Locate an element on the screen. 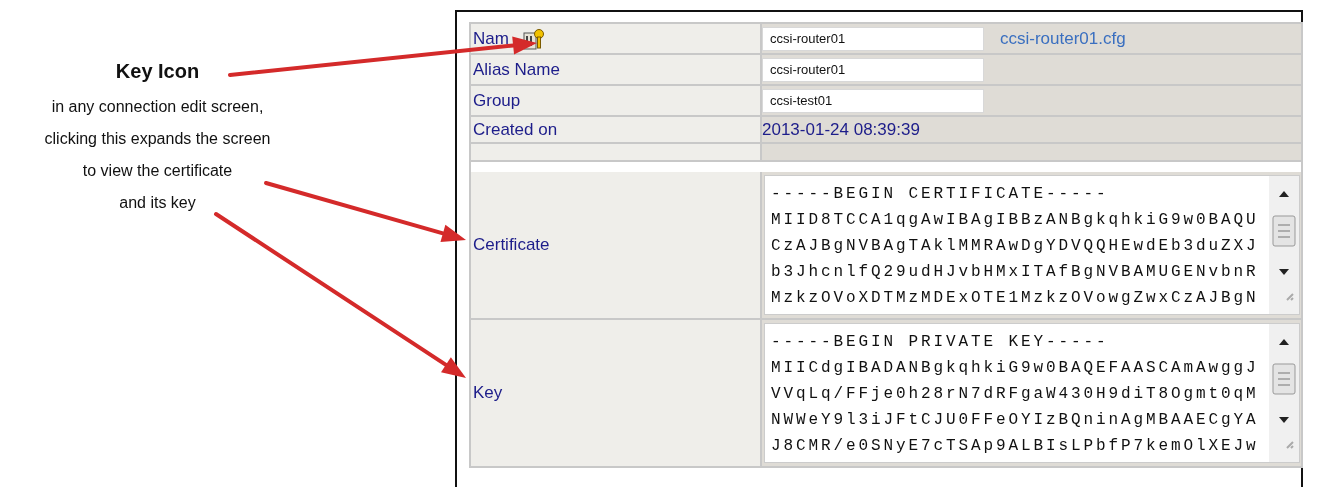 The image size is (1324, 487). text-area: -----BEGIN PRIVATE KEY----- MIICdgIBADANBgkqhkiG9w0BAQEFAASCAmAwggJ VVqLq/FFje0h28rN7dRFgaW430H9diT8Ogmt0qM NWWeY9l3iJFtCJU0FFeOYIzBQninAgMBAAECgYA J8CMR/e0SNyE7cTSAp9ALBIsLPbfP7kemOlXEJw is located at coordinates (1032, 393).